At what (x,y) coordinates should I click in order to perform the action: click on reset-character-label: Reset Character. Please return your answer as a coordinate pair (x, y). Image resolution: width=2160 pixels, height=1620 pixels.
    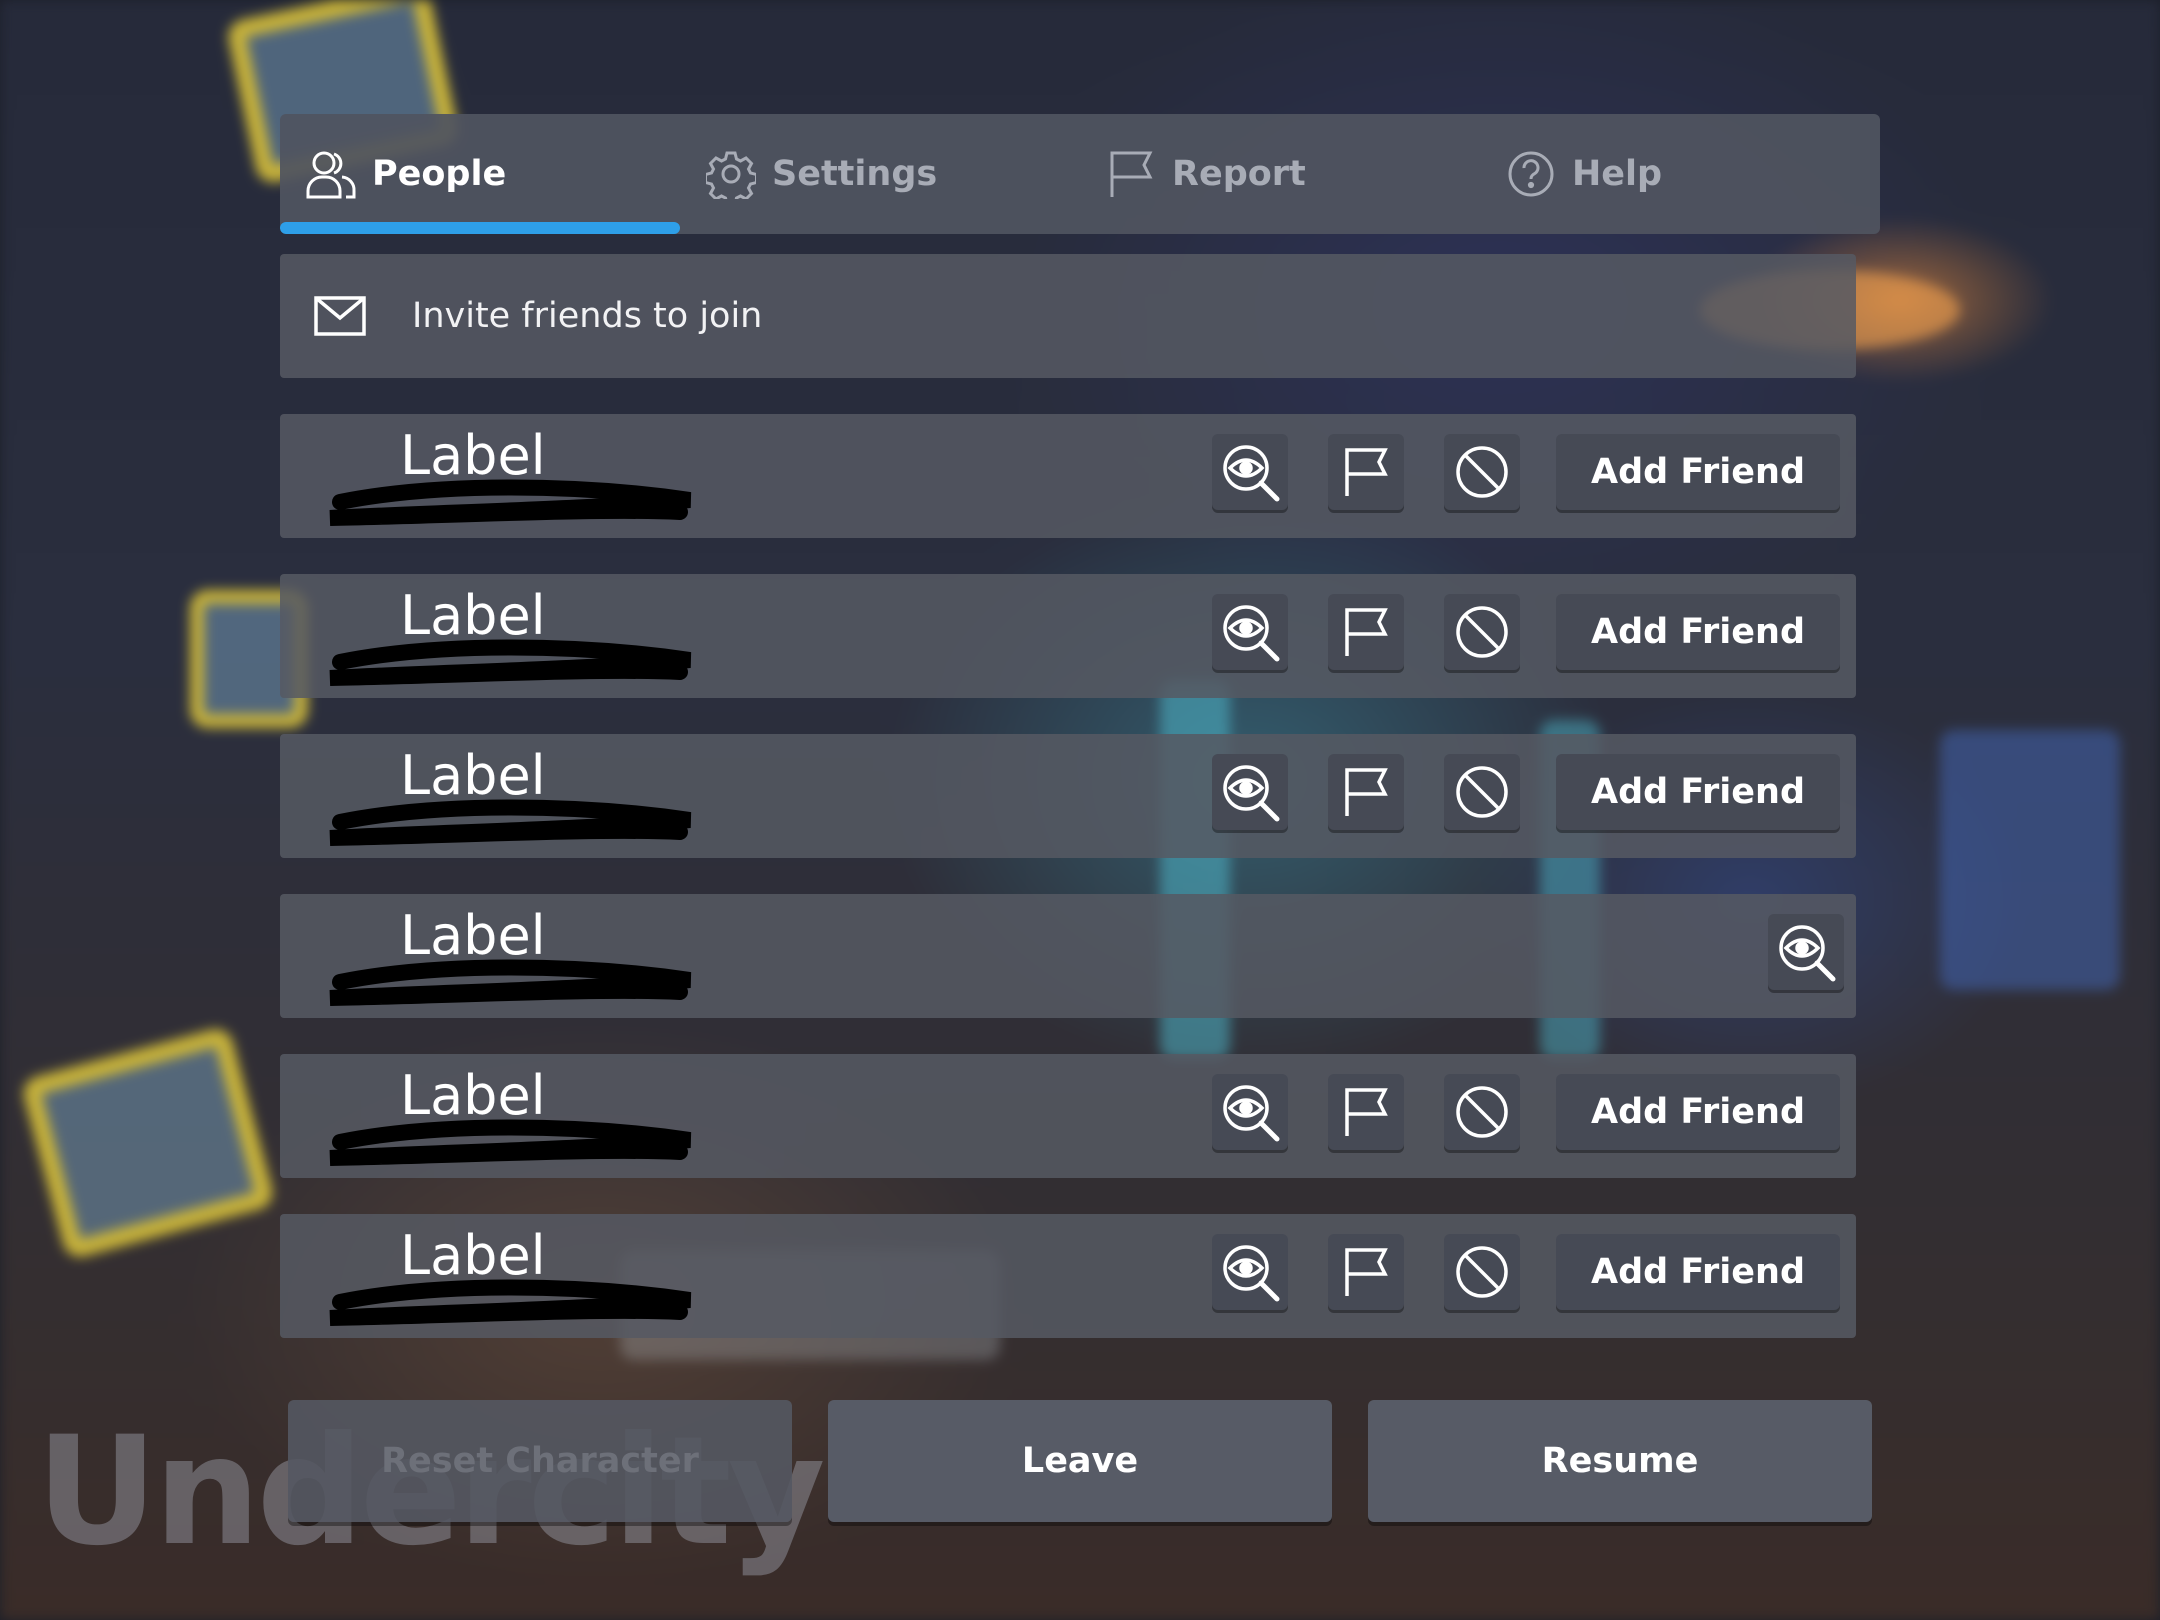
    Looking at the image, I should click on (540, 1461).